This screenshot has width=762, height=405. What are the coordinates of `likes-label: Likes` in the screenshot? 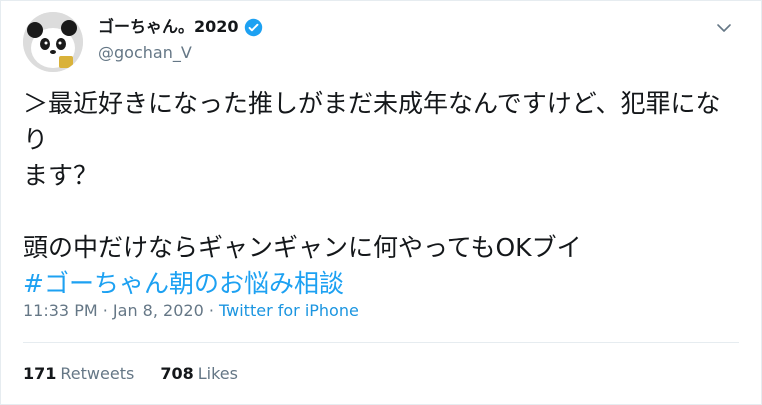 It's located at (217, 373).